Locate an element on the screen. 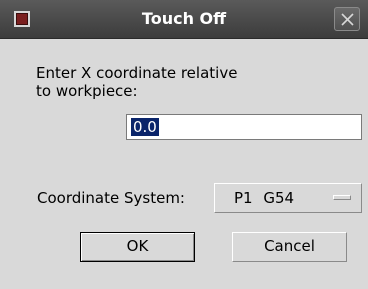 The height and width of the screenshot is (289, 368). dialog-title: Touch Off is located at coordinates (184, 18).